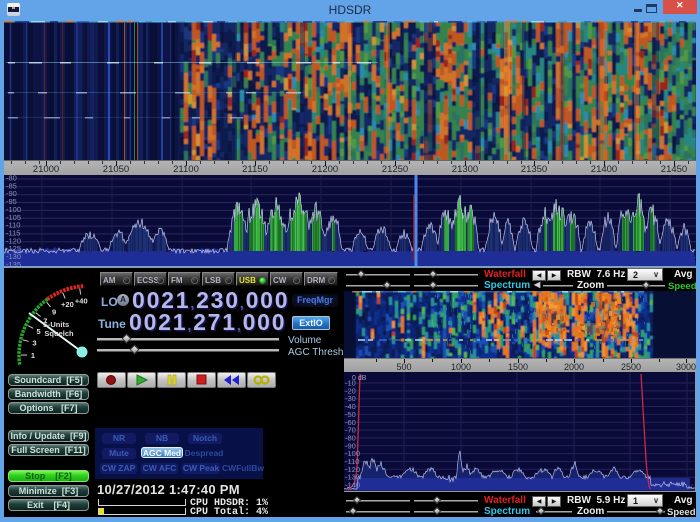 This screenshot has width=700, height=522. What do you see at coordinates (39, 331) in the screenshot?
I see `svg-text: 5` at bounding box center [39, 331].